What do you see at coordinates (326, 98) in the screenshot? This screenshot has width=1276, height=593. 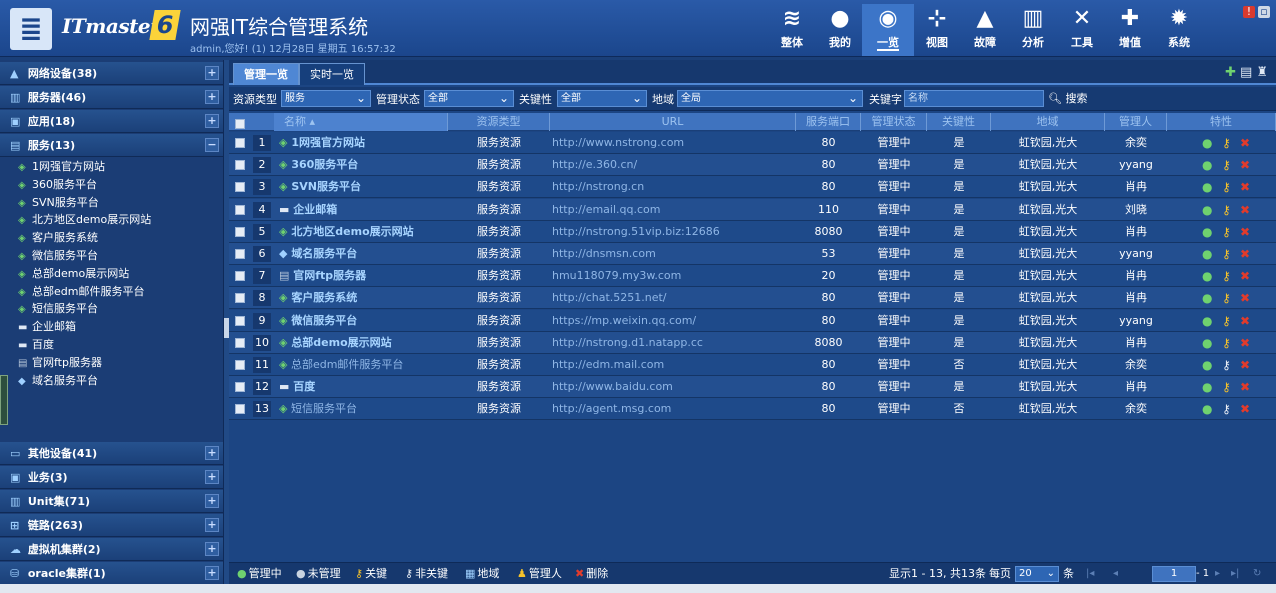 I see `resource-type-select: 服务 ⌄` at bounding box center [326, 98].